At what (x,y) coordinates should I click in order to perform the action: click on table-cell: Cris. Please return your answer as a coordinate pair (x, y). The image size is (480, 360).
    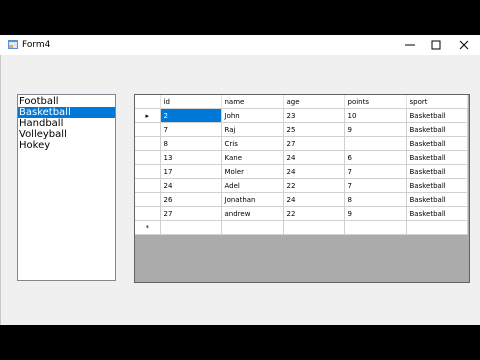
    Looking at the image, I should click on (252, 143).